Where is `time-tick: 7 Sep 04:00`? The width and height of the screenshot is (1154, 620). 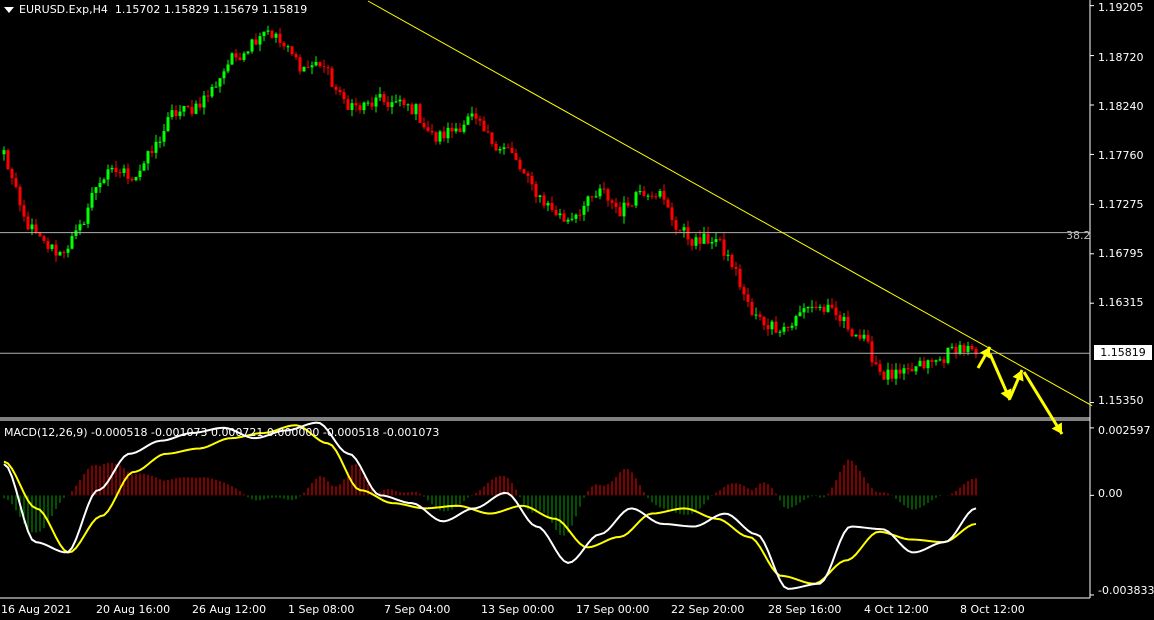 time-tick: 7 Sep 04:00 is located at coordinates (417, 609).